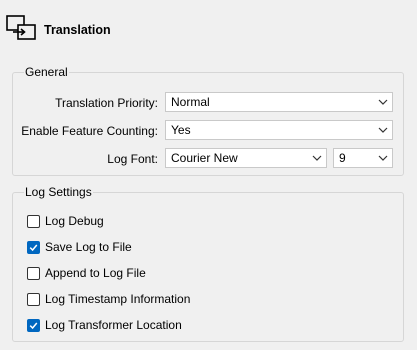 The width and height of the screenshot is (417, 350). What do you see at coordinates (118, 299) in the screenshot?
I see `log-timestamp-information-label: Log Timestamp Information` at bounding box center [118, 299].